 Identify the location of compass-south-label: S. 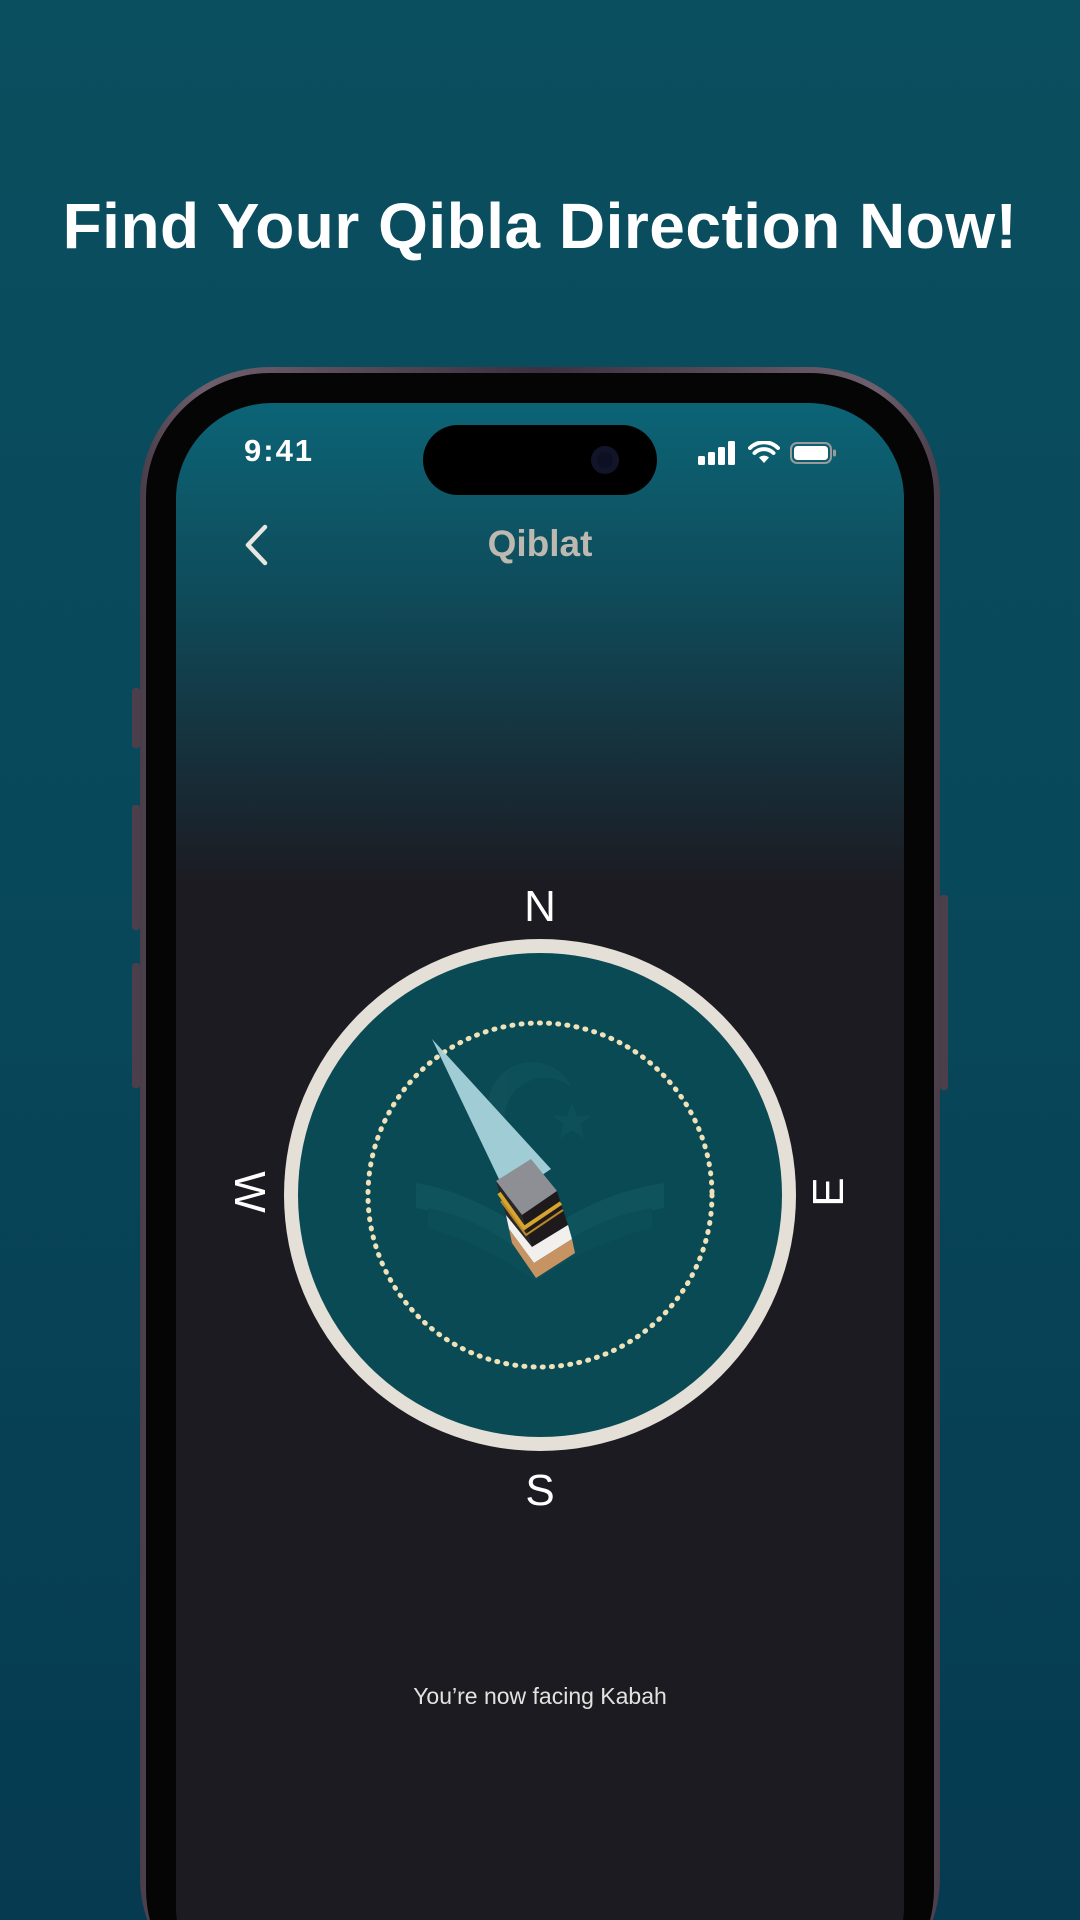
(540, 1490).